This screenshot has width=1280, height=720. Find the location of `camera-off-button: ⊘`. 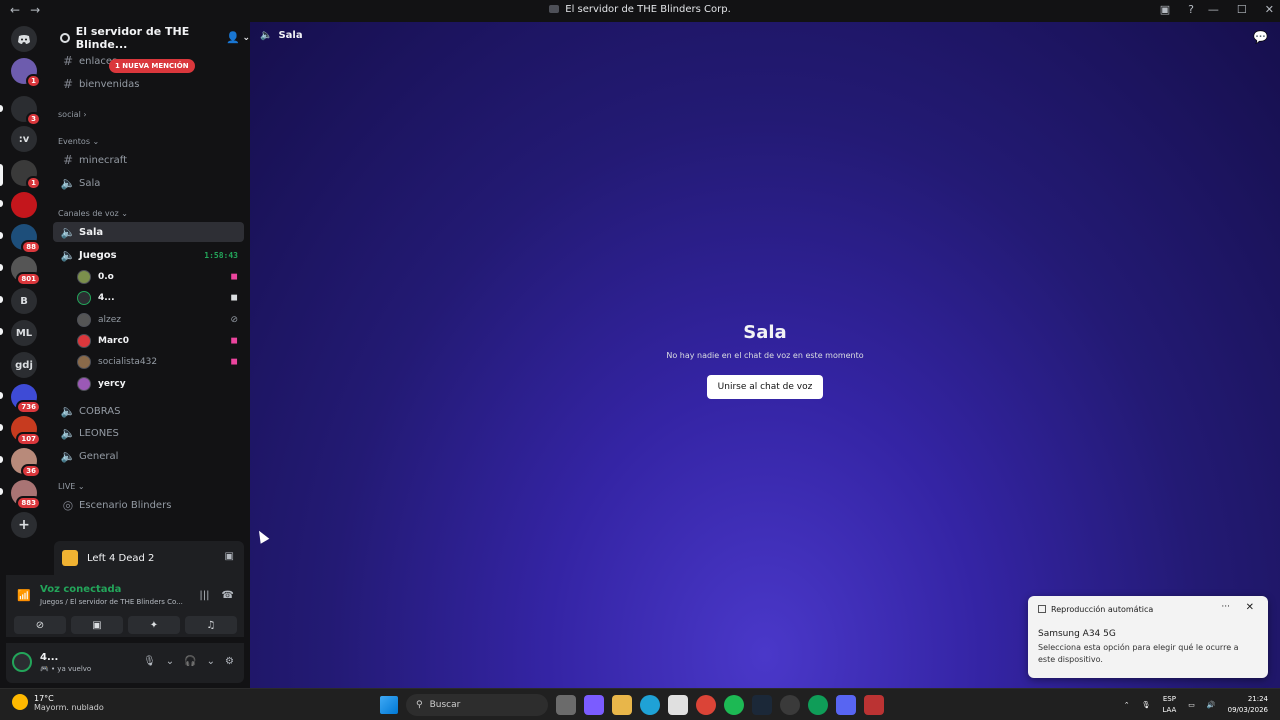

camera-off-button: ⊘ is located at coordinates (40, 625).